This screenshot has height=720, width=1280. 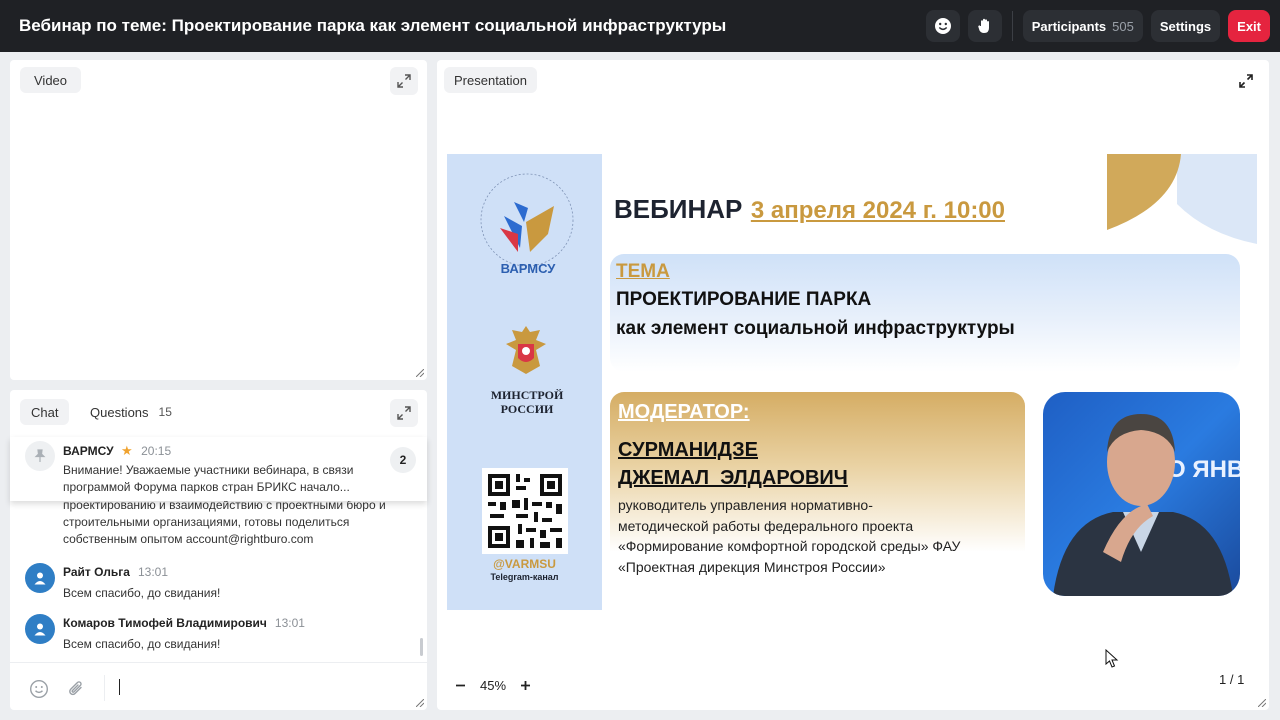 I want to click on emoji-picker-icon, so click(x=39, y=689).